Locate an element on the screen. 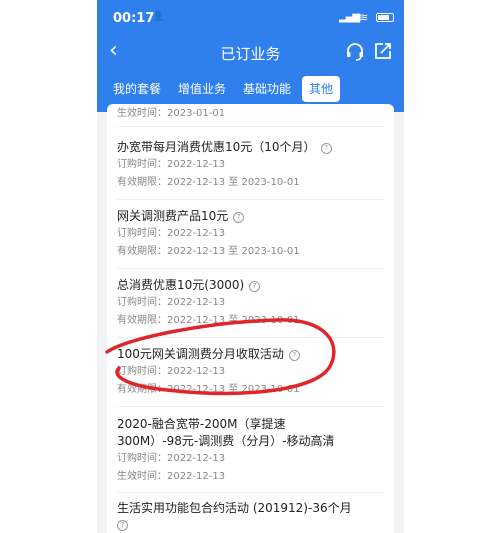 The image size is (500, 533). item-name-line1: 2020-融合宽带-200M（享提速 is located at coordinates (201, 424).